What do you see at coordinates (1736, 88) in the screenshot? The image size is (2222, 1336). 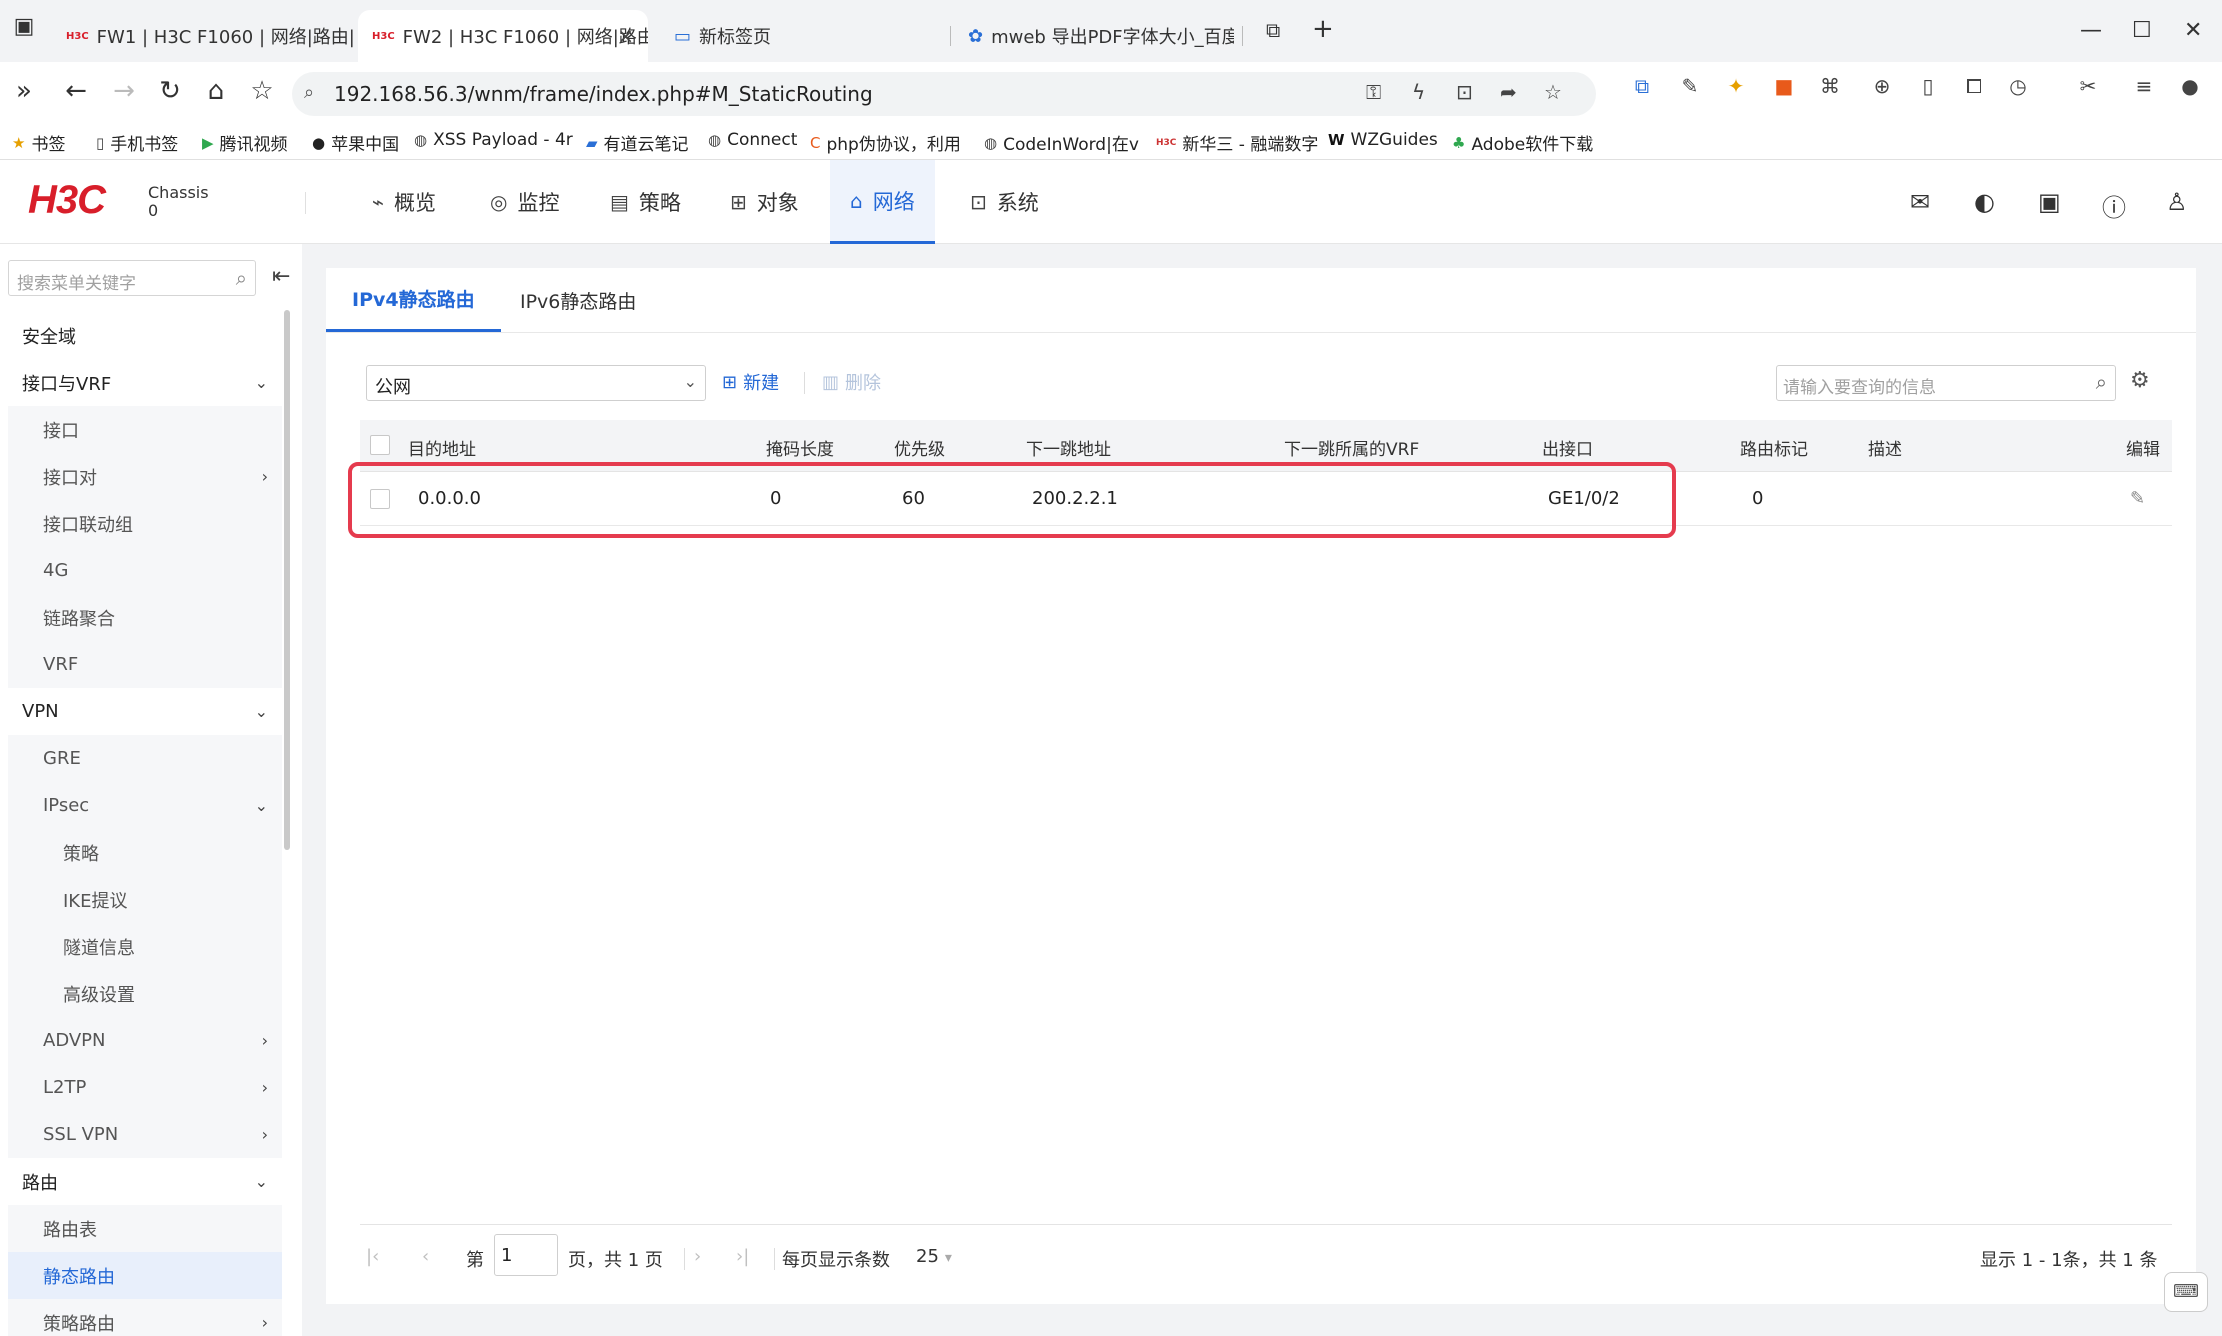 I see `sparkle-extension-icon: ✦` at bounding box center [1736, 88].